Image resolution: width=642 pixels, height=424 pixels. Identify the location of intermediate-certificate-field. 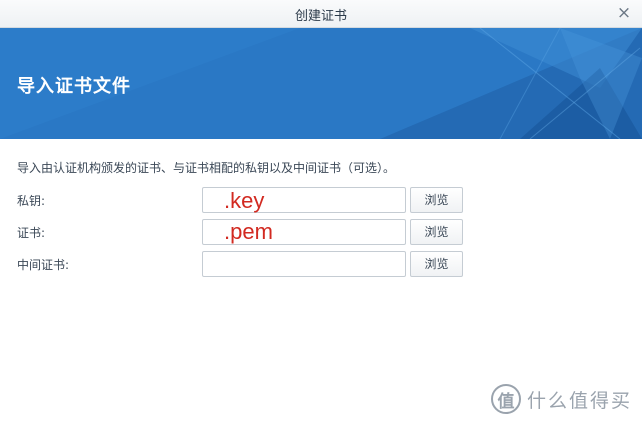
(304, 264).